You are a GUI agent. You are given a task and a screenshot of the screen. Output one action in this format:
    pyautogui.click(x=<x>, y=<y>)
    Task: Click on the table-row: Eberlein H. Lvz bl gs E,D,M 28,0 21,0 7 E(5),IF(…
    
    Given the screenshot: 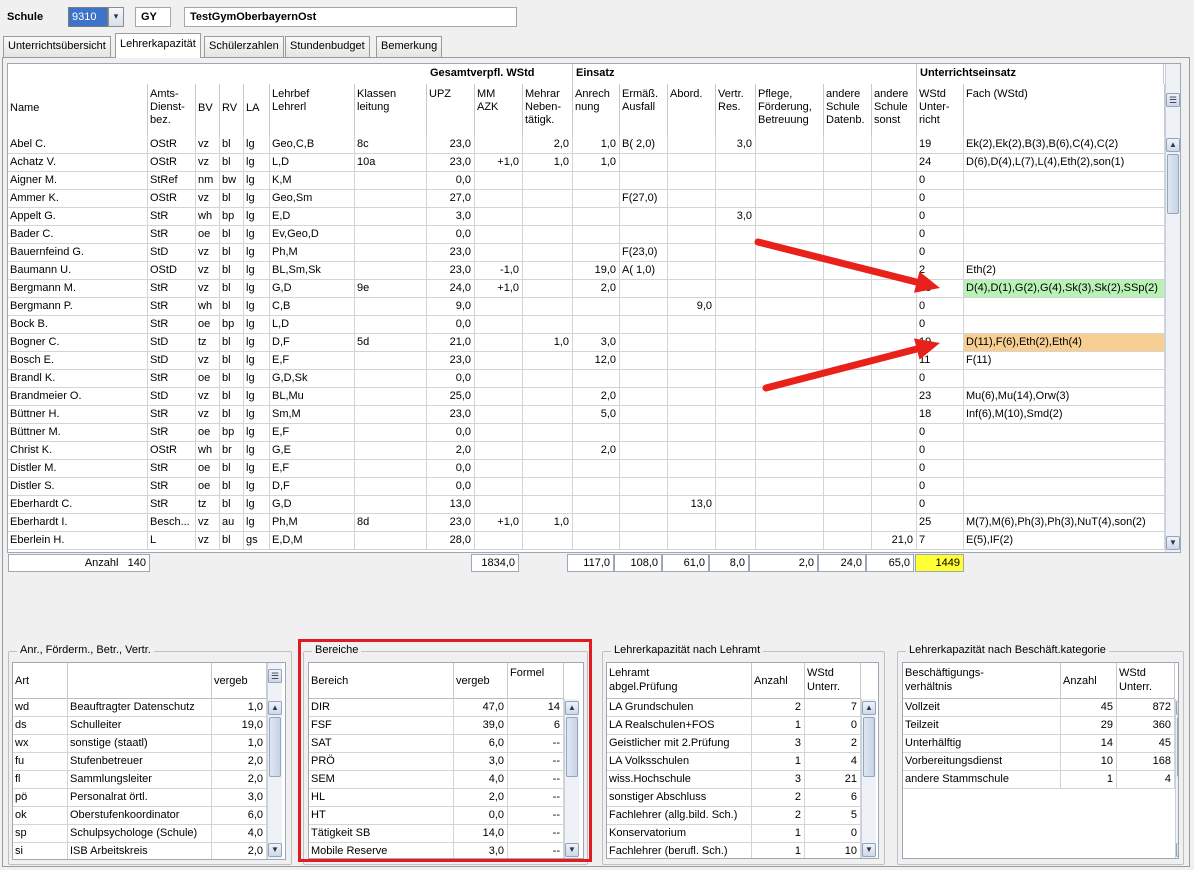 What is the action you would take?
    pyautogui.click(x=586, y=541)
    